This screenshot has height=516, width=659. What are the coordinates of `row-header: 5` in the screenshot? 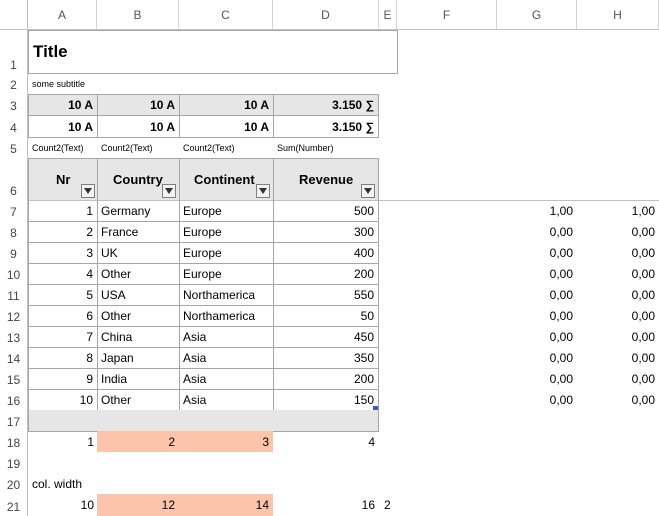 It's located at (14, 147).